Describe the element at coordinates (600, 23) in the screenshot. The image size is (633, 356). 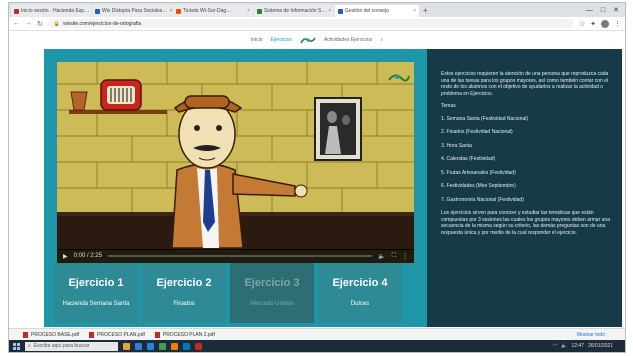
I see `extension-area: ☆ ✦ ⋮` at that location.